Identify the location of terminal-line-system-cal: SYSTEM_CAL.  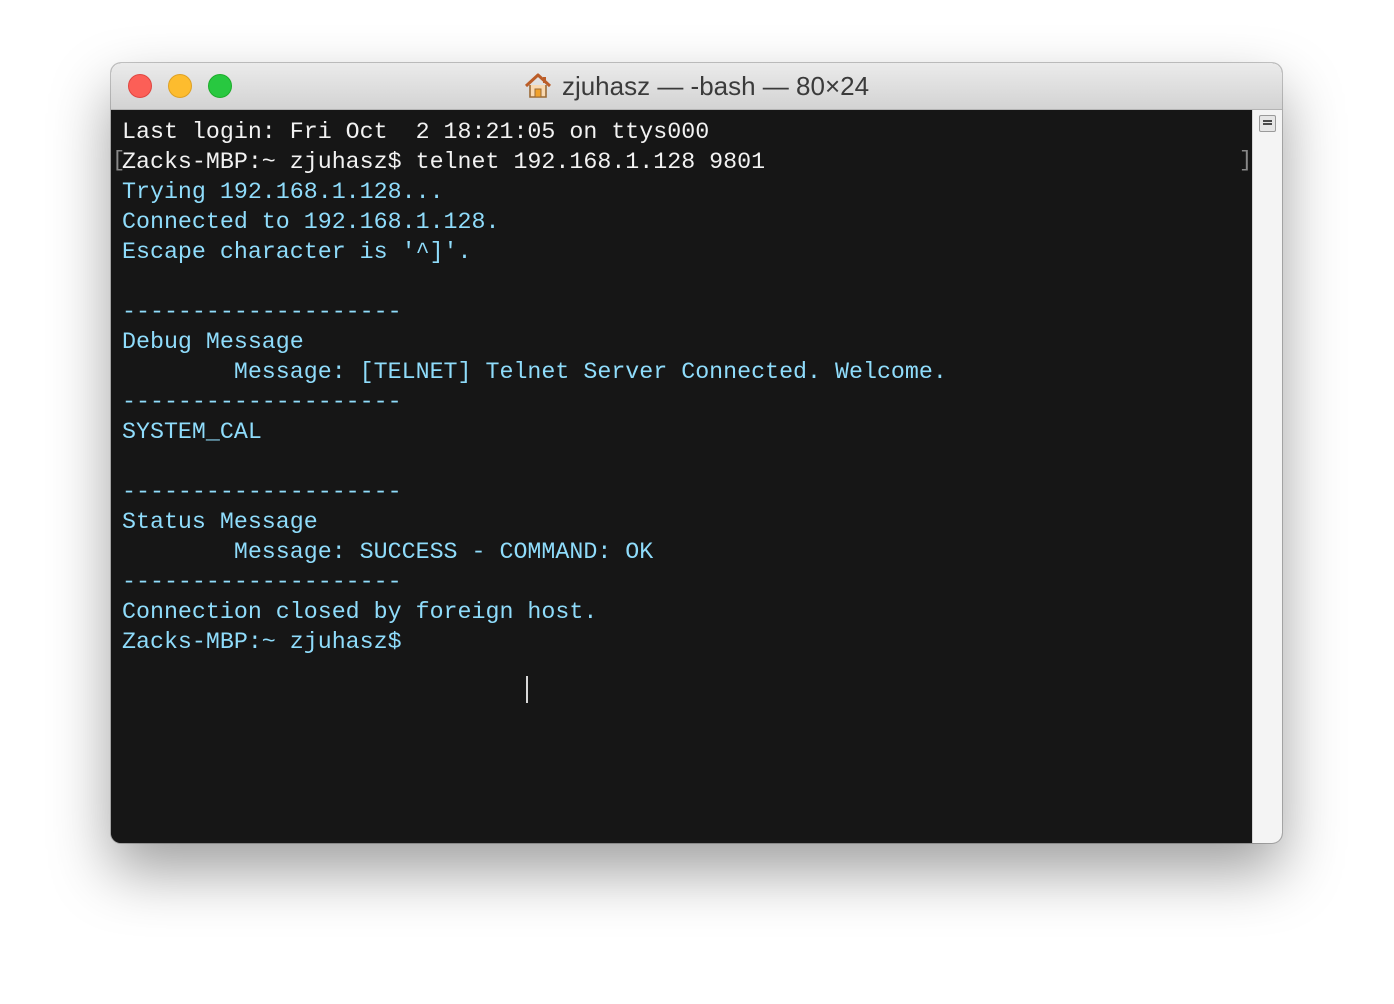
(192, 432).